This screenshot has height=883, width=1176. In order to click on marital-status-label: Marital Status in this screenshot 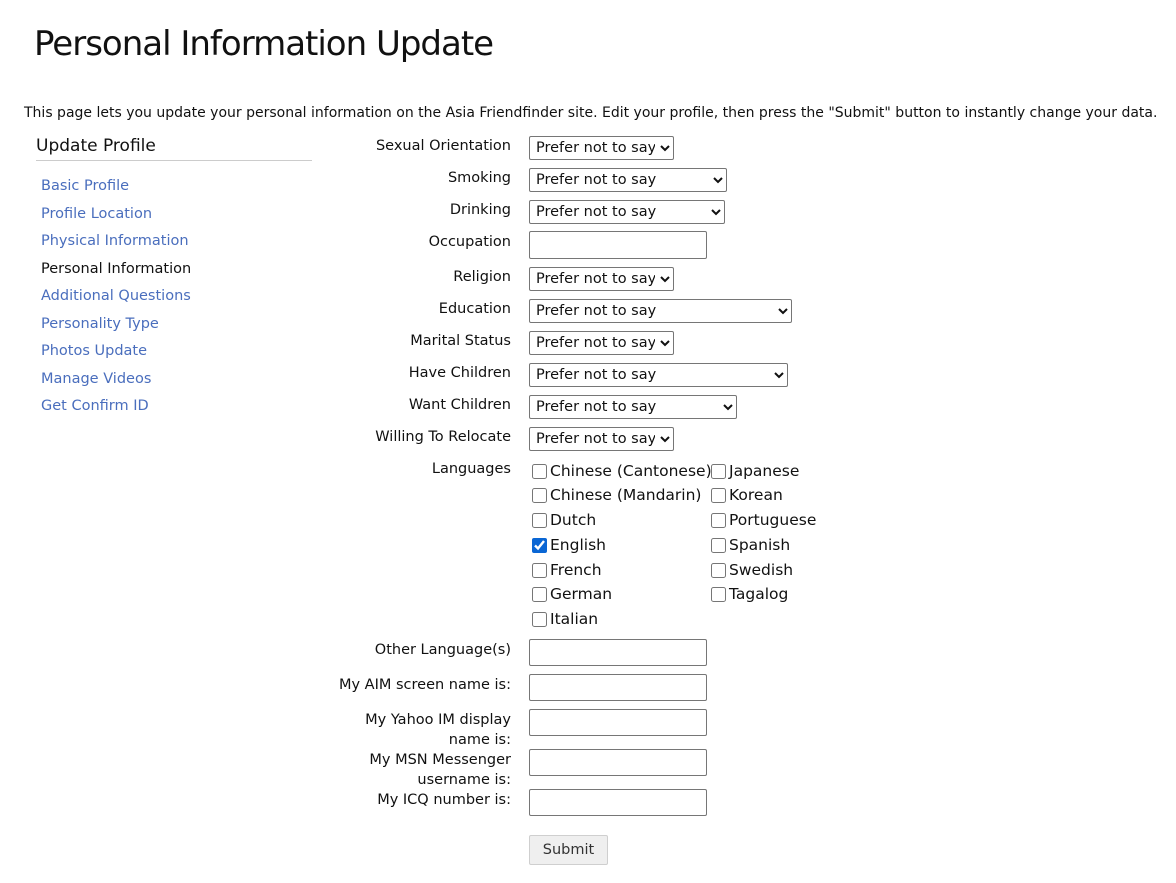, I will do `click(460, 341)`.